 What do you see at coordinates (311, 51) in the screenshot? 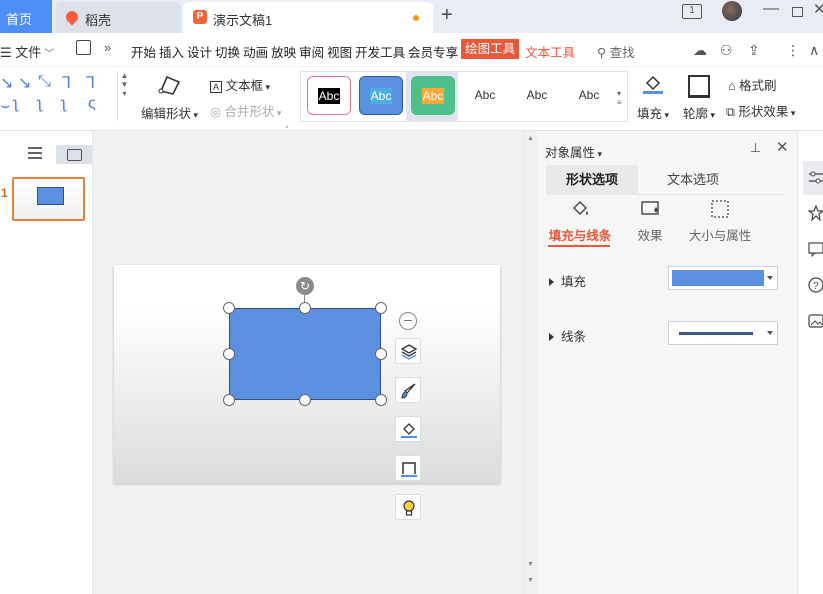
I see `menu-item-review: 审阅` at bounding box center [311, 51].